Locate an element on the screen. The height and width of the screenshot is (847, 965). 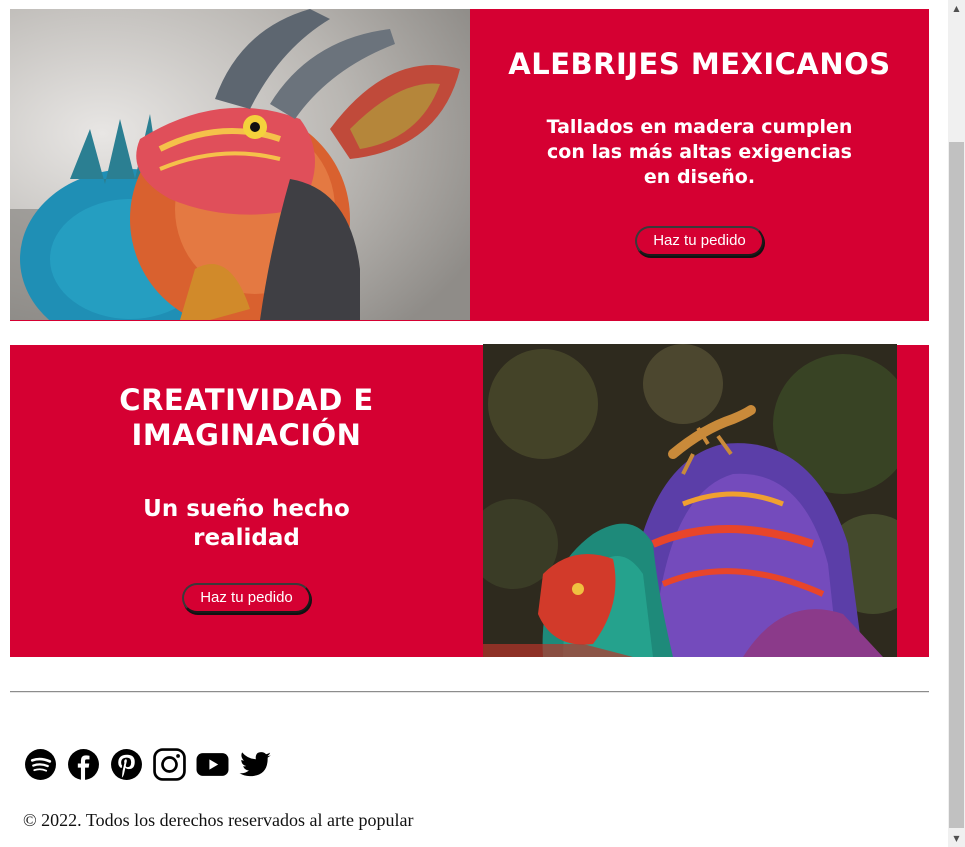
instagram-icon is located at coordinates (169, 764).